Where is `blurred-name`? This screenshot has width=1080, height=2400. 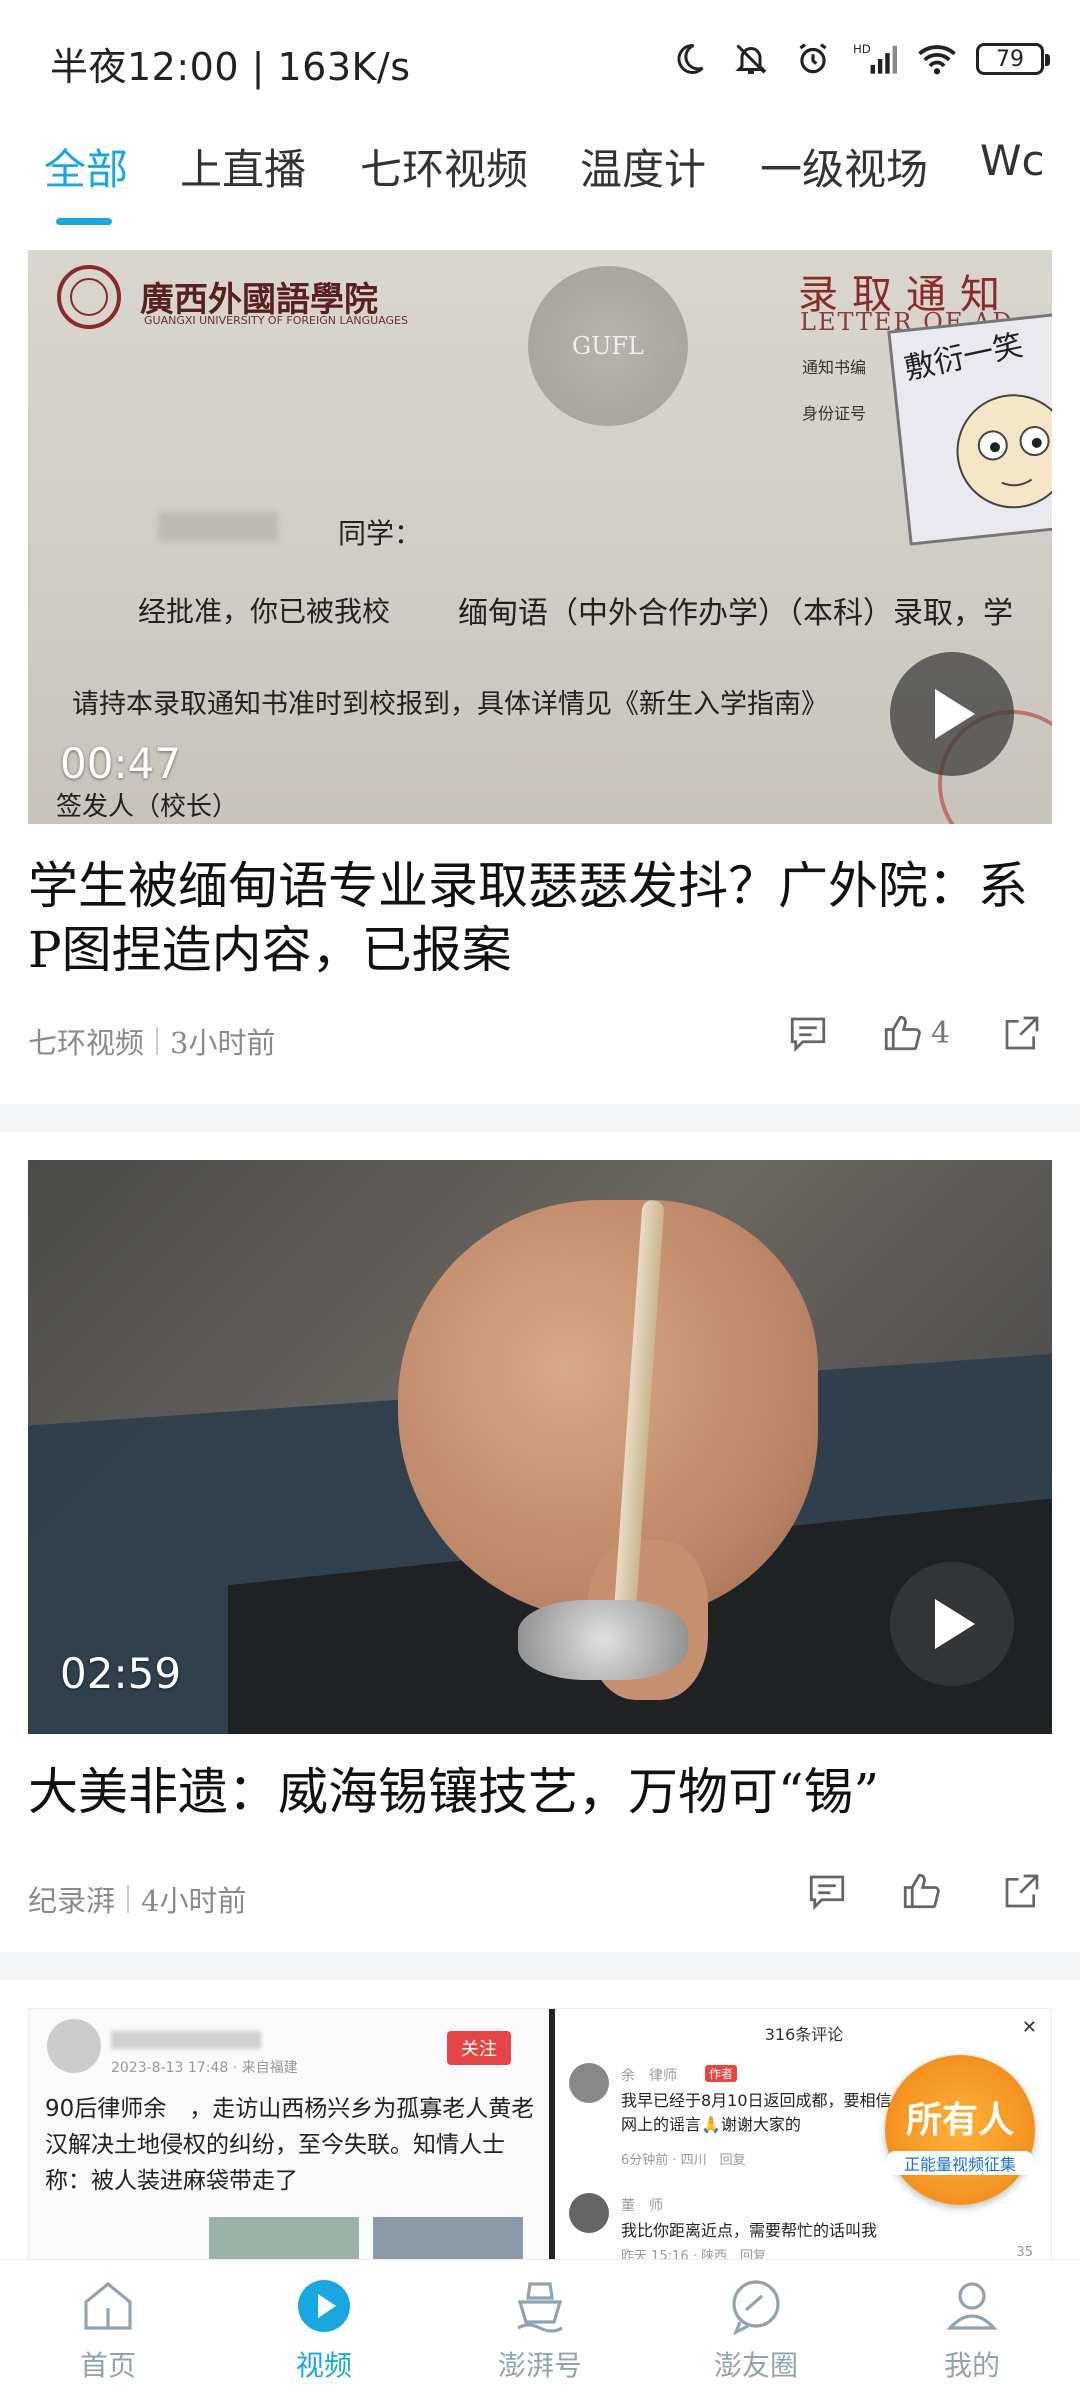 blurred-name is located at coordinates (218, 527).